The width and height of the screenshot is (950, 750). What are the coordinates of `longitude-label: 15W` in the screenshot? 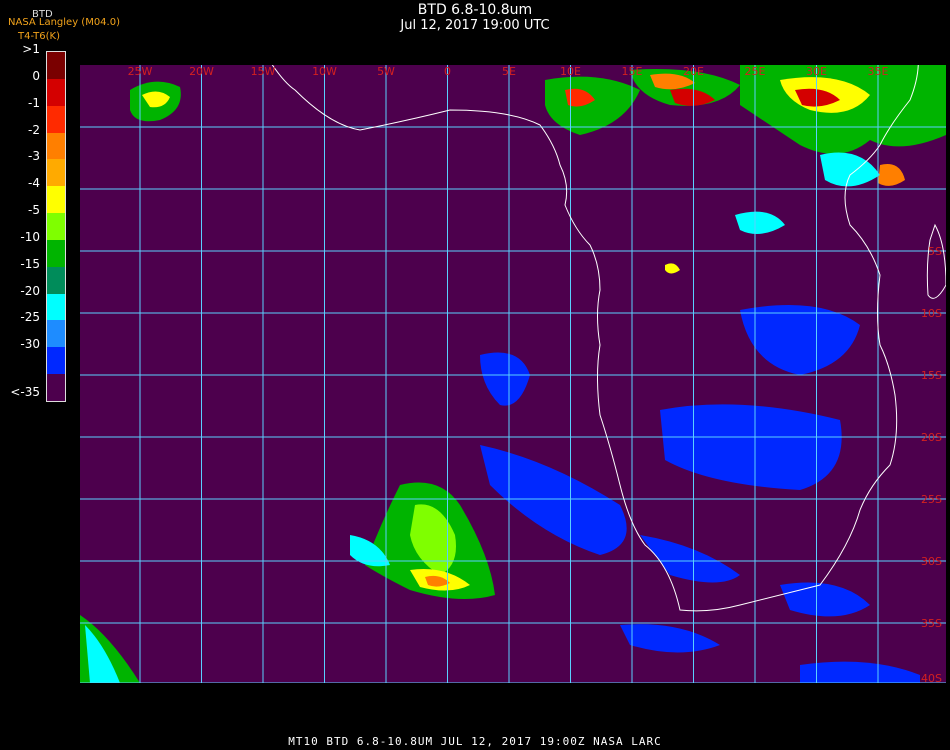 It's located at (263, 71).